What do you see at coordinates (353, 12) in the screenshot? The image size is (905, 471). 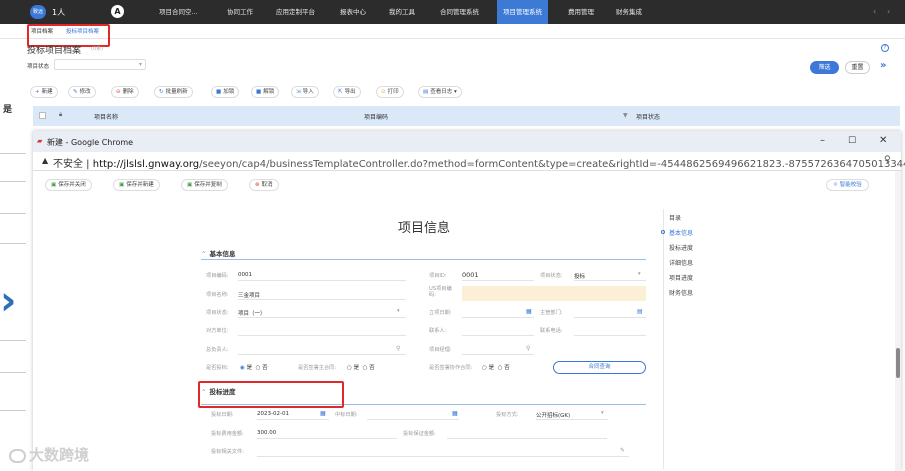 I see `nav-item-report-center: 报表中心` at bounding box center [353, 12].